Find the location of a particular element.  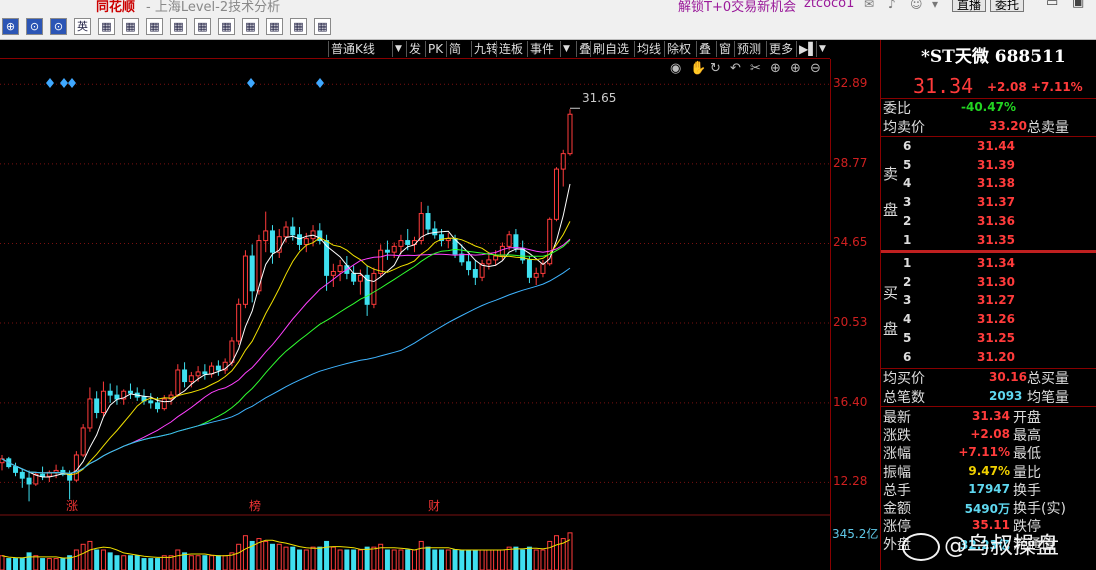

ask-price: 31.37 is located at coordinates (996, 202).